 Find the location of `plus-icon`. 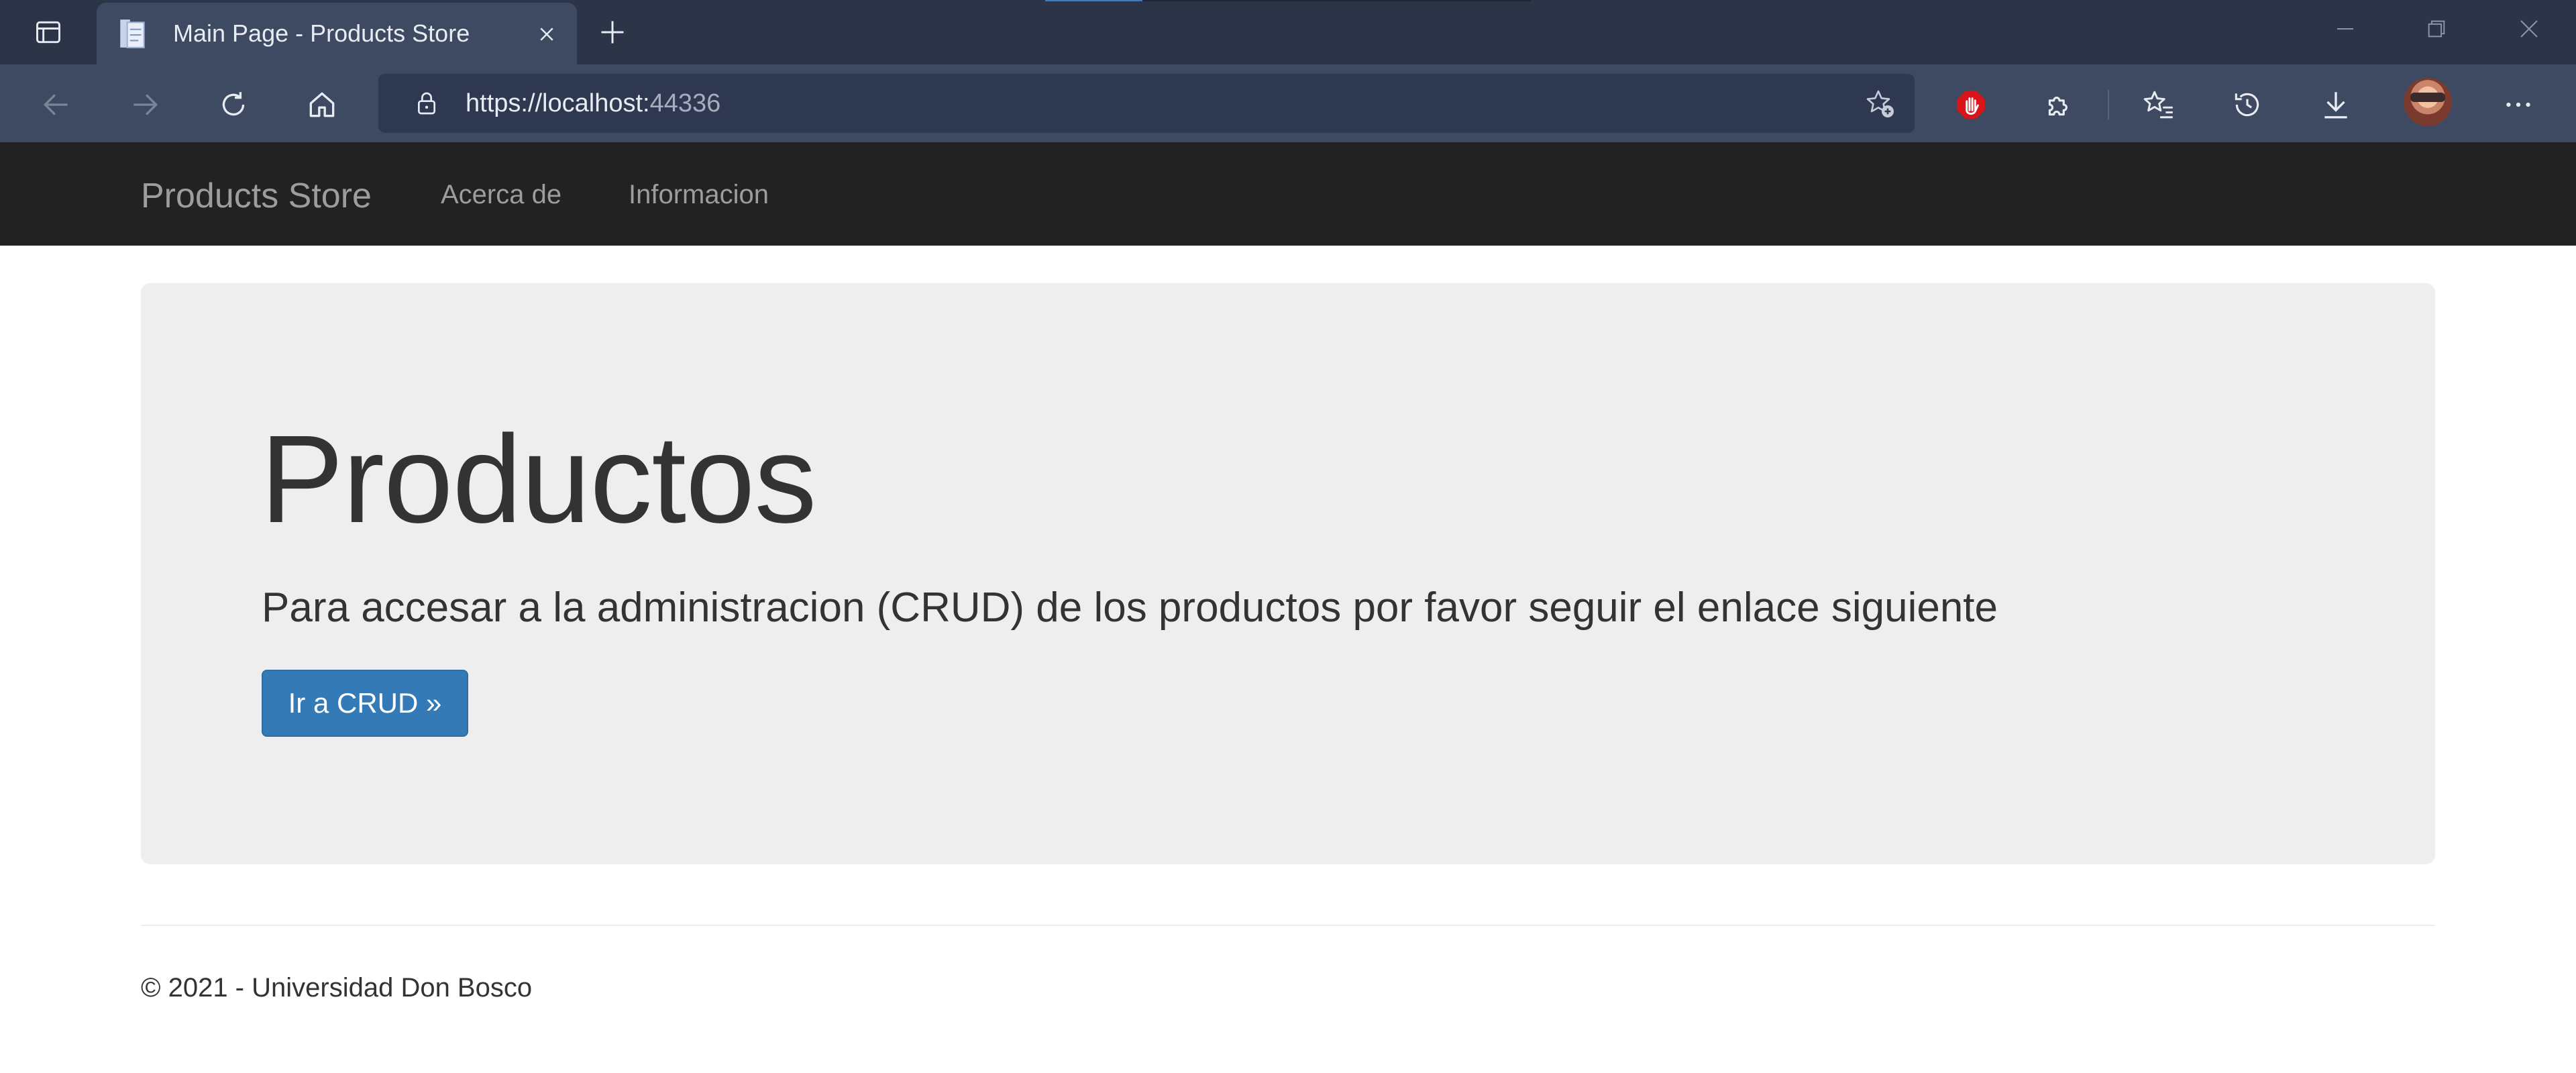

plus-icon is located at coordinates (612, 32).